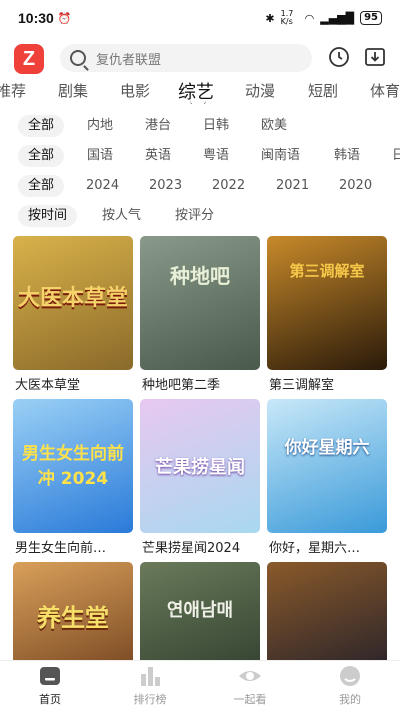  What do you see at coordinates (216, 126) in the screenshot?
I see `filter-chip: 日韩` at bounding box center [216, 126].